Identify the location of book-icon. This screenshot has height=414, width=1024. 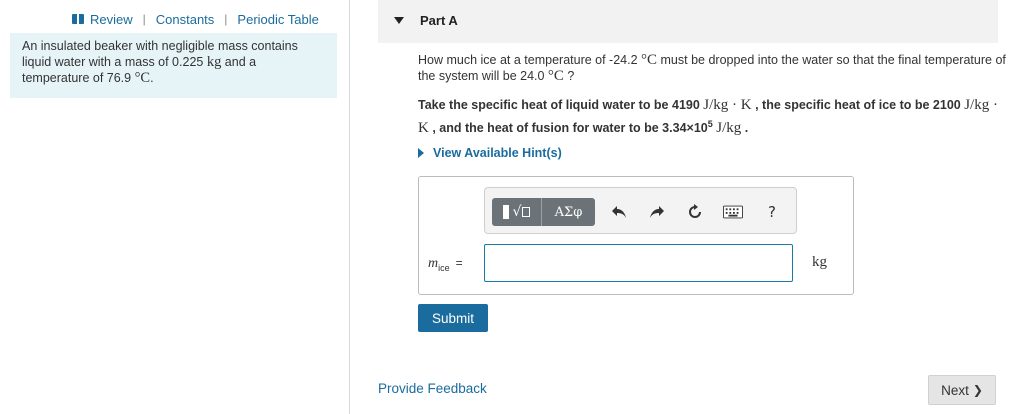
(78, 19).